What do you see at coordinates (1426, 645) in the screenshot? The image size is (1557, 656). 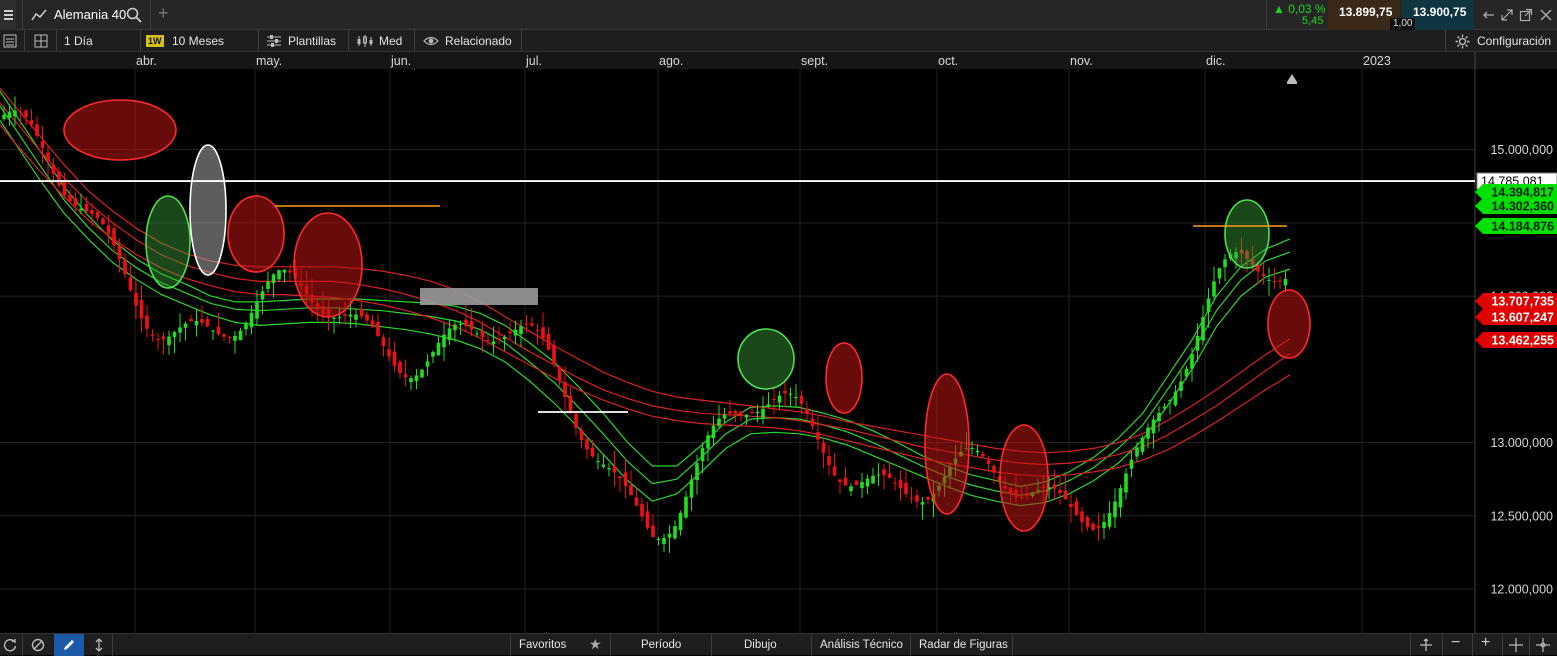 I see `crosshair-move-icon` at bounding box center [1426, 645].